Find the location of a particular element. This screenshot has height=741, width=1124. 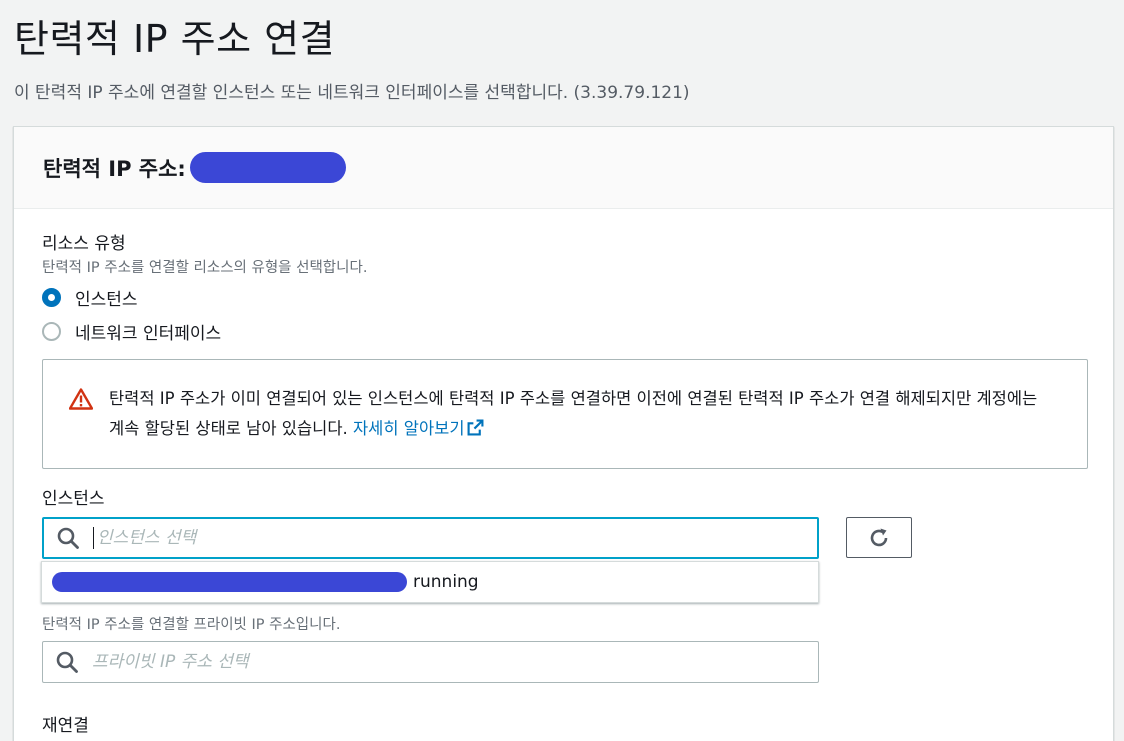

refresh-button is located at coordinates (879, 537).